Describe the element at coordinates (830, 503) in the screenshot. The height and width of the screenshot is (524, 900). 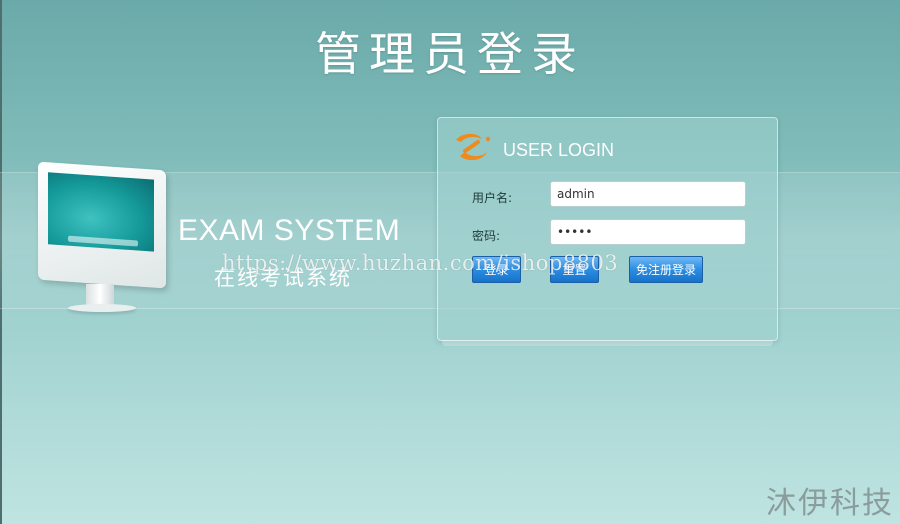
I see `brand-watermark: 沐伊科技` at that location.